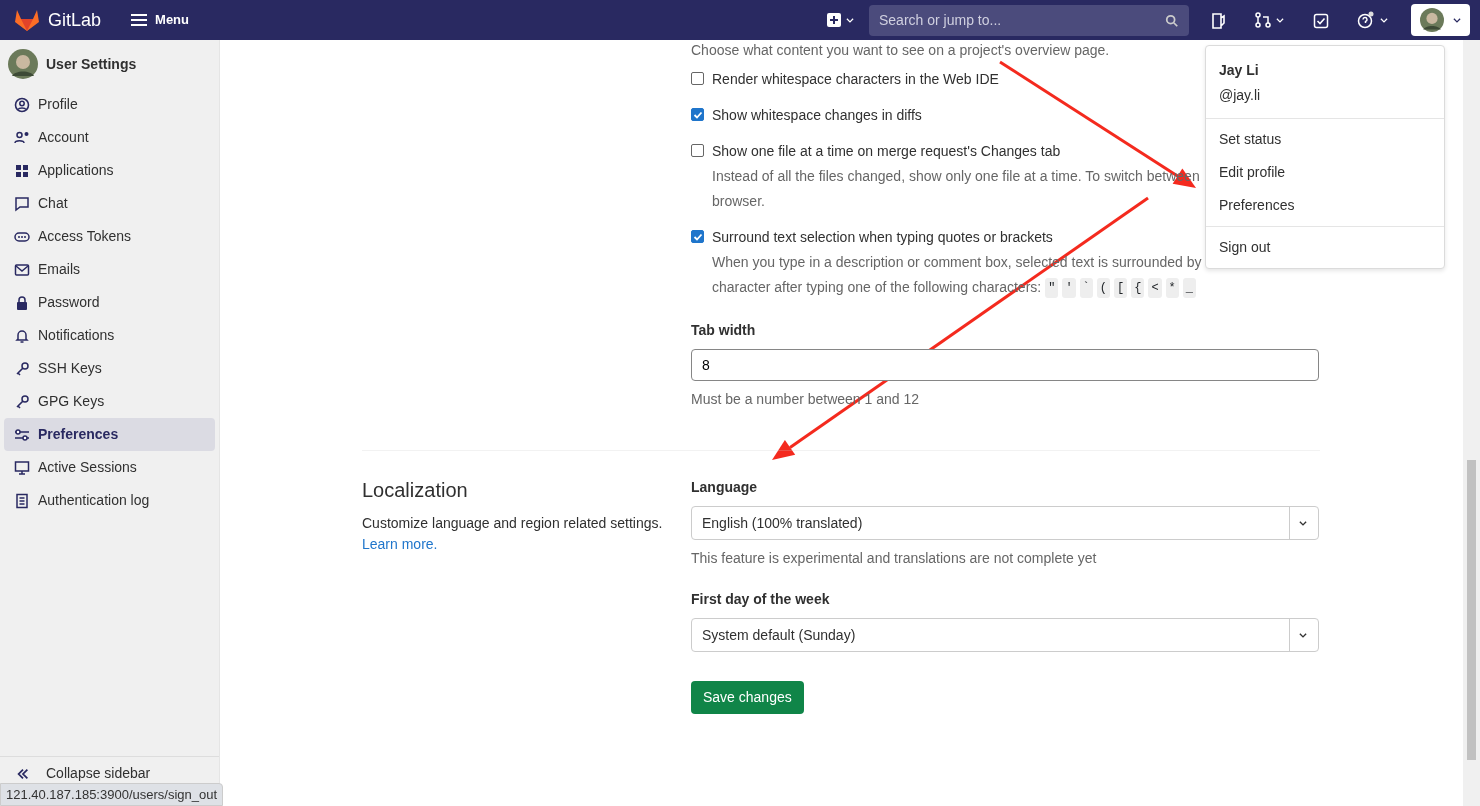  Describe the element at coordinates (1005, 635) in the screenshot. I see `select-field: System default (Sunday)` at that location.